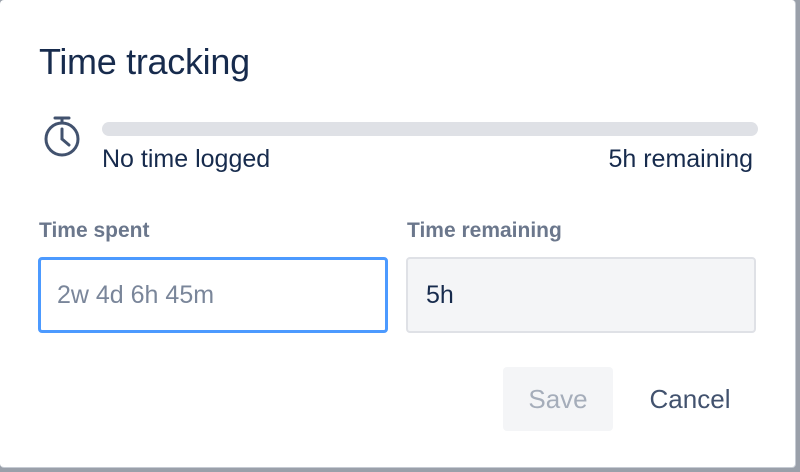  I want to click on save-button: Save, so click(558, 399).